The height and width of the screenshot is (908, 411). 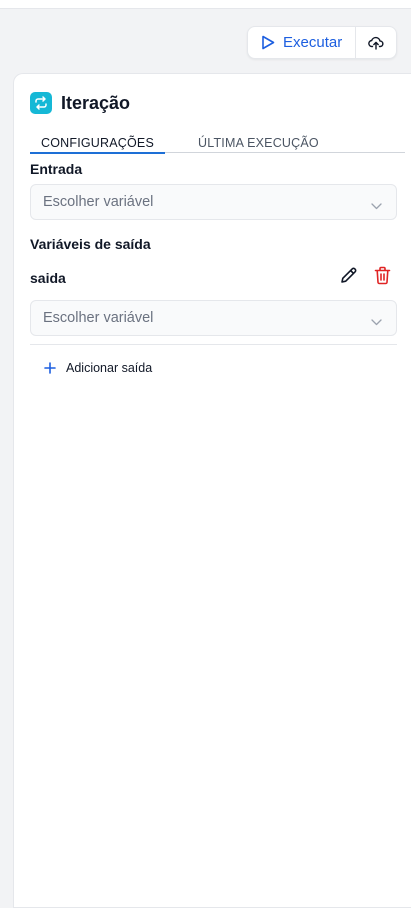 What do you see at coordinates (50, 368) in the screenshot?
I see `plus-icon` at bounding box center [50, 368].